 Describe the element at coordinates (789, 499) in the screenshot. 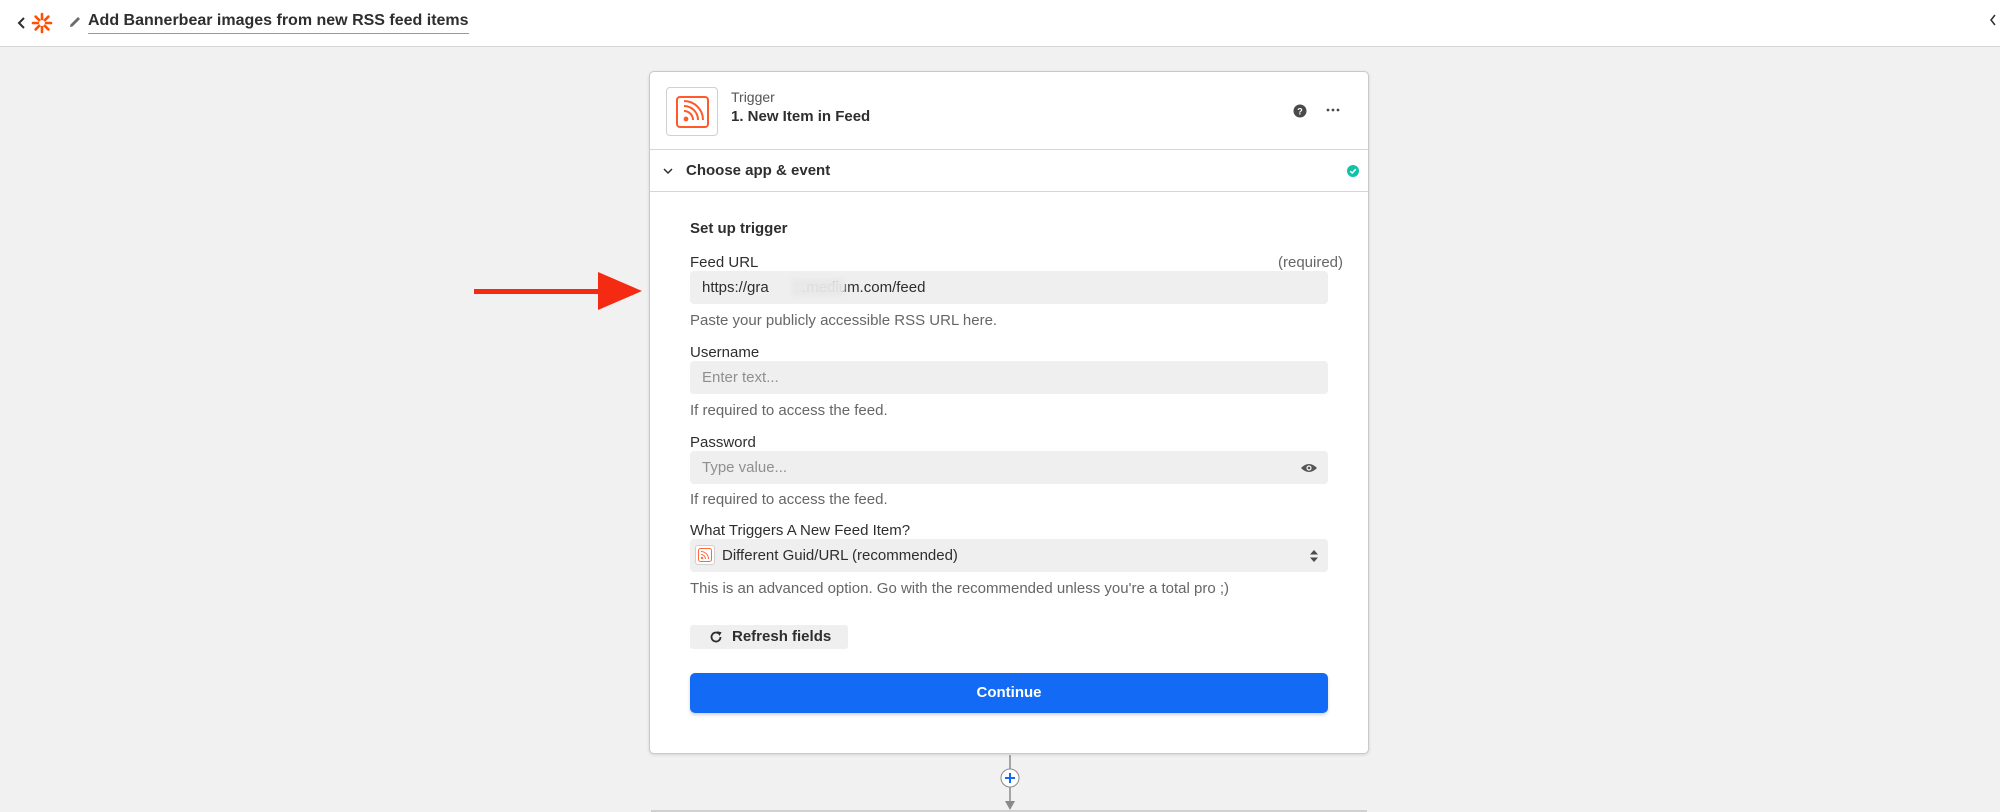

I see `password-helper: If required to access the feed.` at that location.